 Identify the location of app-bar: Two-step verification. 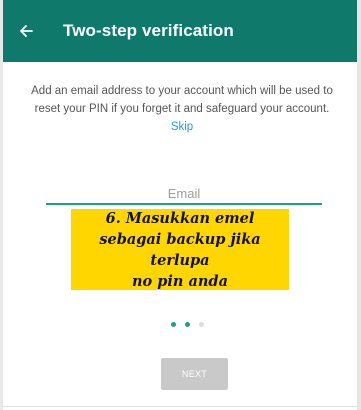
(180, 31).